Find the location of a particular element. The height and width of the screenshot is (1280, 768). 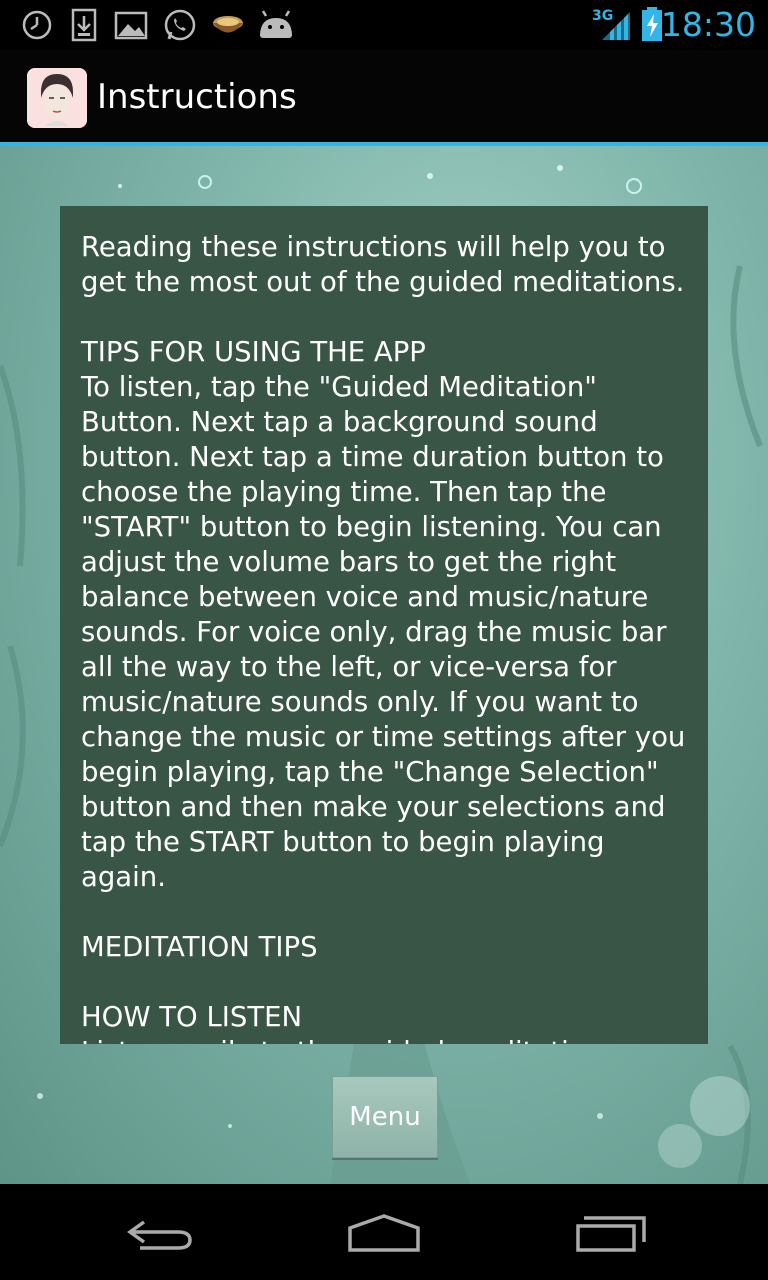

status-bar: 3G 18:30 is located at coordinates (384, 25).